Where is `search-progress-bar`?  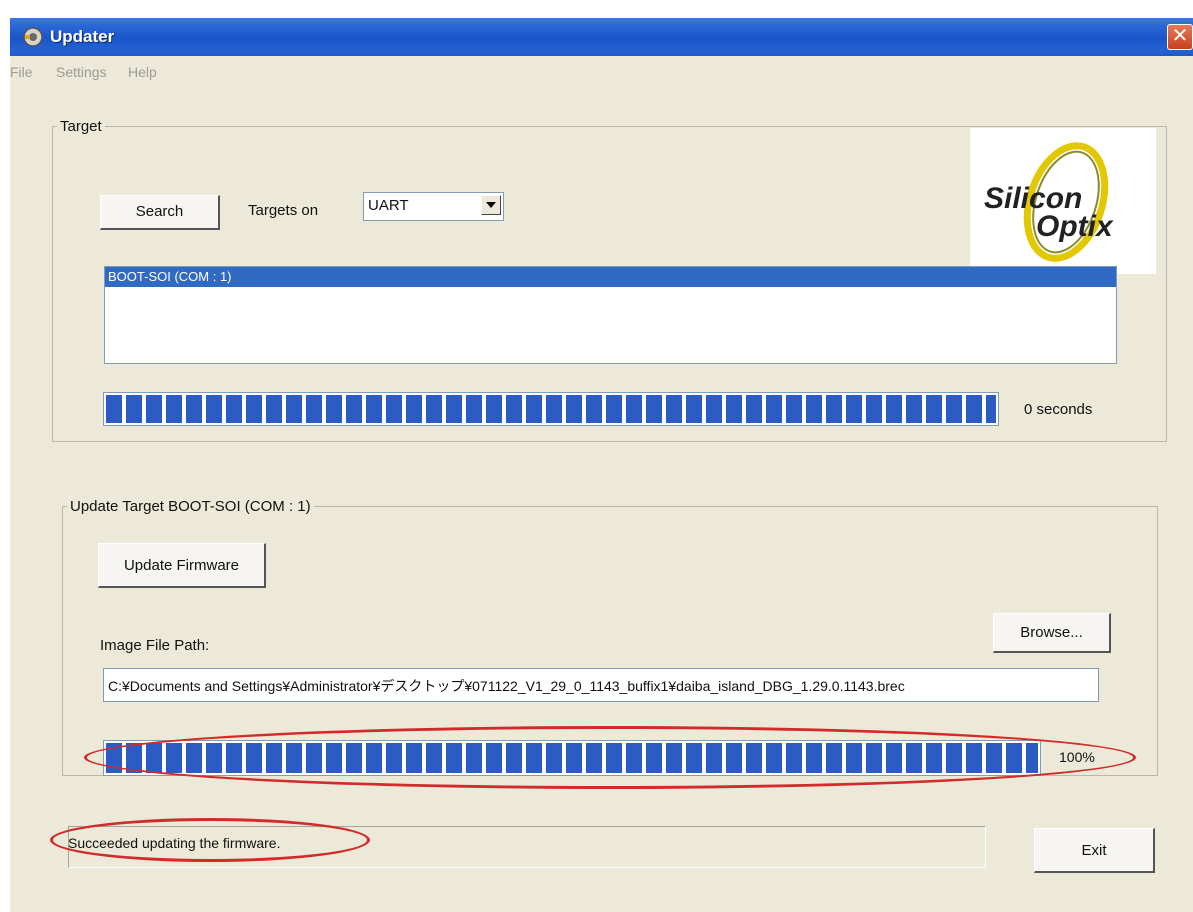 search-progress-bar is located at coordinates (551, 409).